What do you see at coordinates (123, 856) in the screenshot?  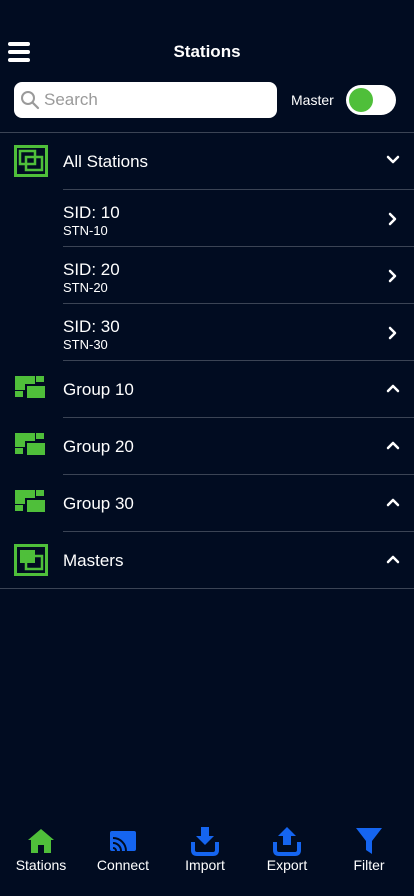 I see `tab-connect: Connect` at bounding box center [123, 856].